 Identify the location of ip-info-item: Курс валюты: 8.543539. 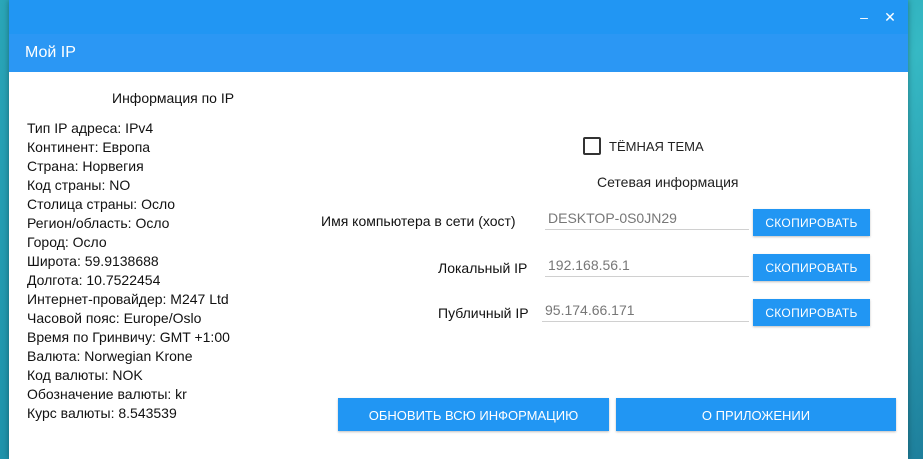
(102, 413).